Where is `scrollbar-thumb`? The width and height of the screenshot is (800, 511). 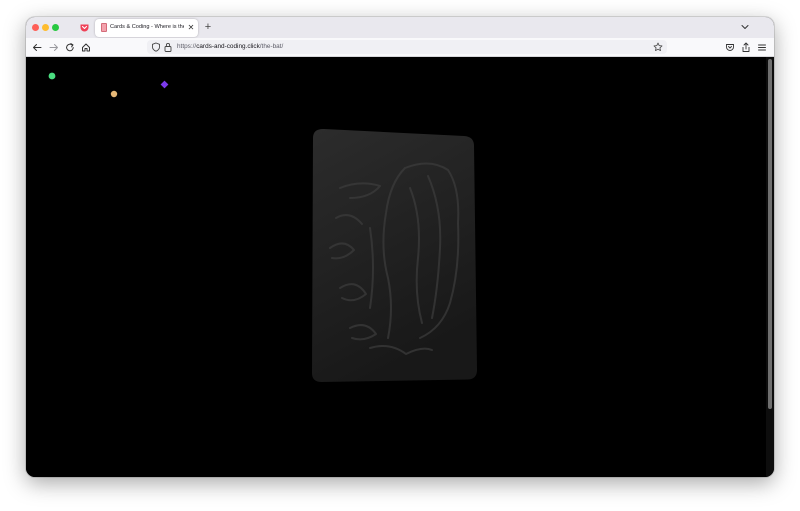
scrollbar-thumb is located at coordinates (770, 234).